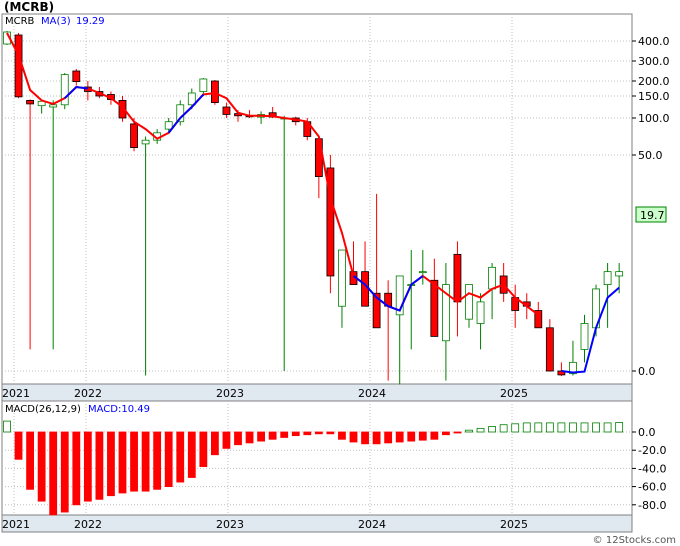  What do you see at coordinates (90, 21) in the screenshot?
I see `price-legend-ma-value: 19.29` at bounding box center [90, 21].